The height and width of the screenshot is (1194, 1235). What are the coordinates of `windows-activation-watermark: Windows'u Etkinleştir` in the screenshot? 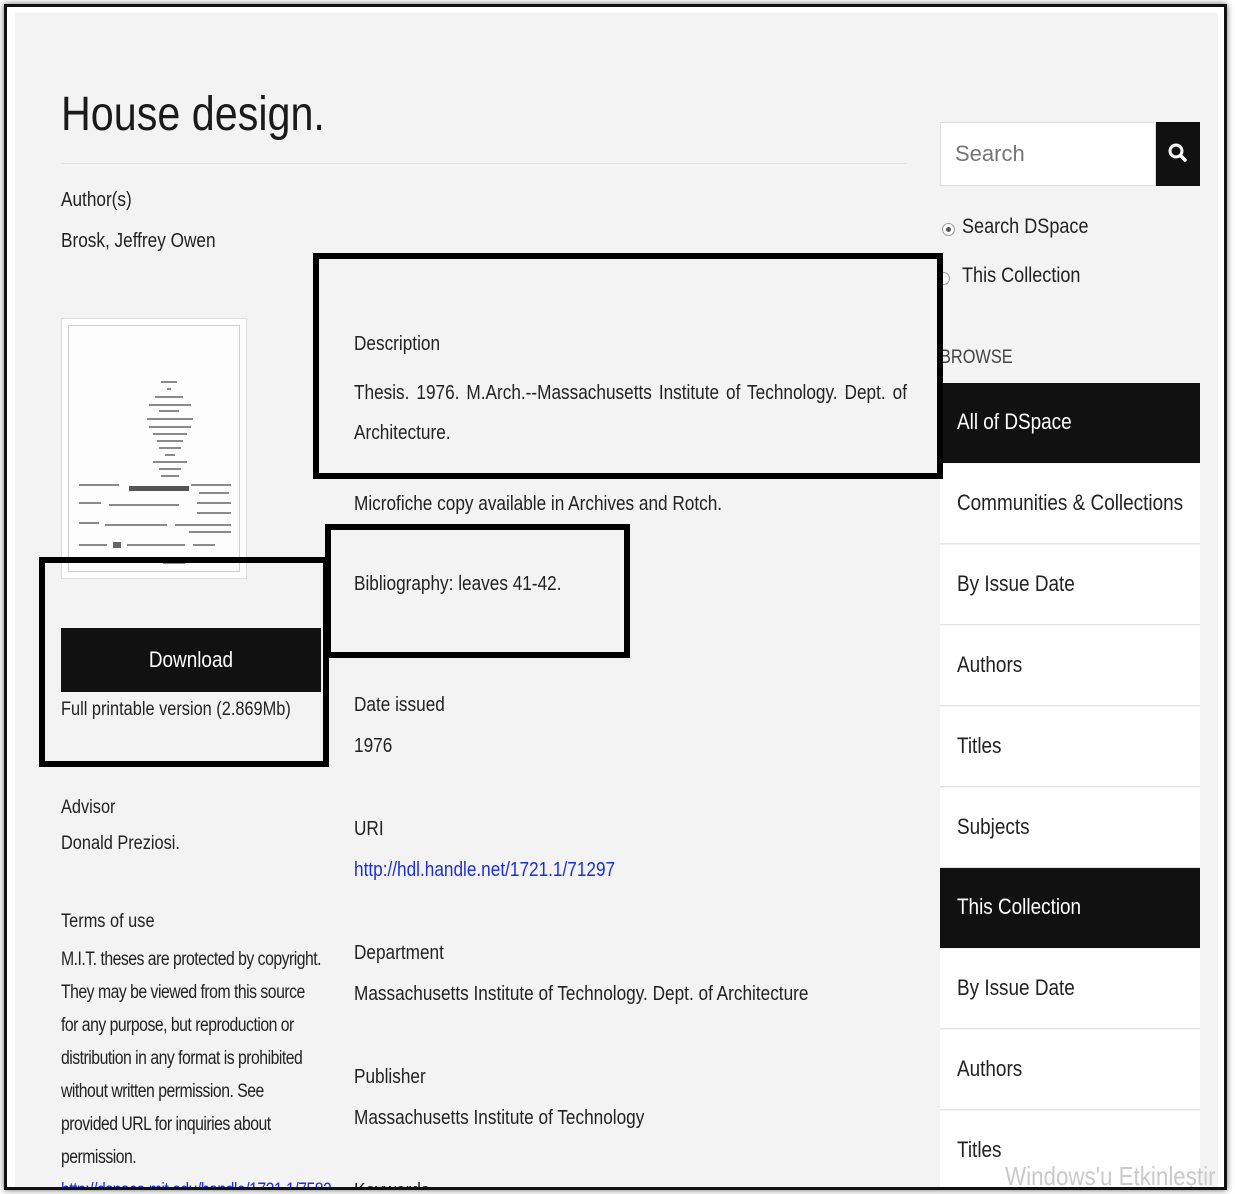 It's located at (1110, 1175).